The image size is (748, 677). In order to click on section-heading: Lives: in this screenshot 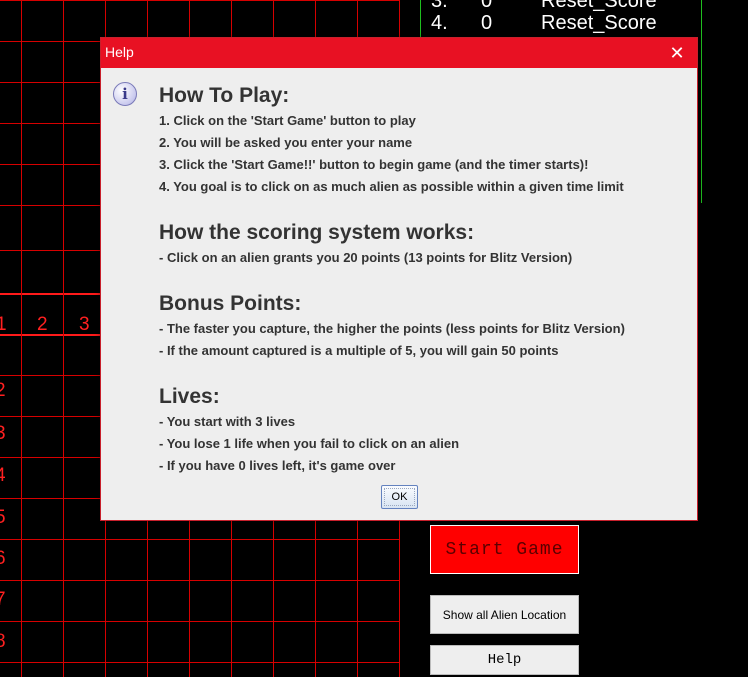, I will do `click(189, 396)`.